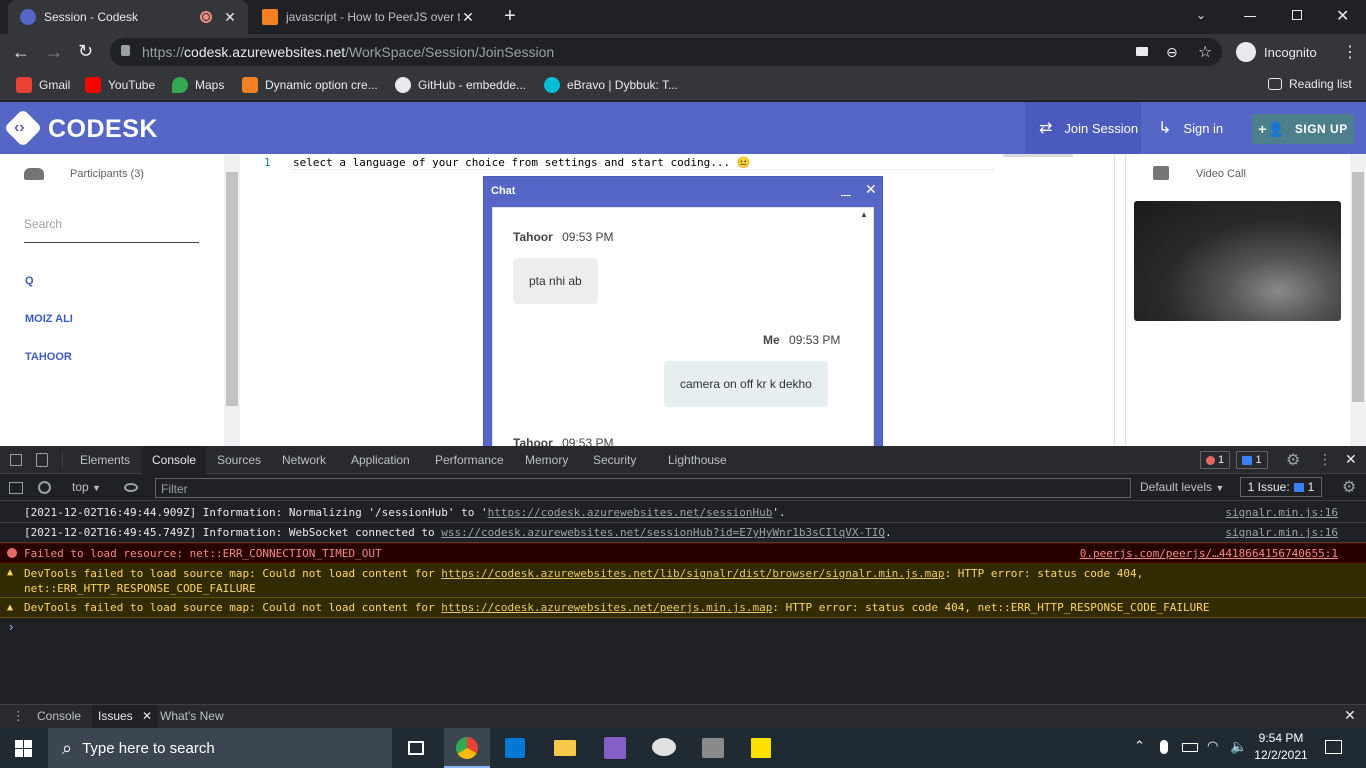 The height and width of the screenshot is (768, 1366). I want to click on clear-console-icon, so click(44, 487).